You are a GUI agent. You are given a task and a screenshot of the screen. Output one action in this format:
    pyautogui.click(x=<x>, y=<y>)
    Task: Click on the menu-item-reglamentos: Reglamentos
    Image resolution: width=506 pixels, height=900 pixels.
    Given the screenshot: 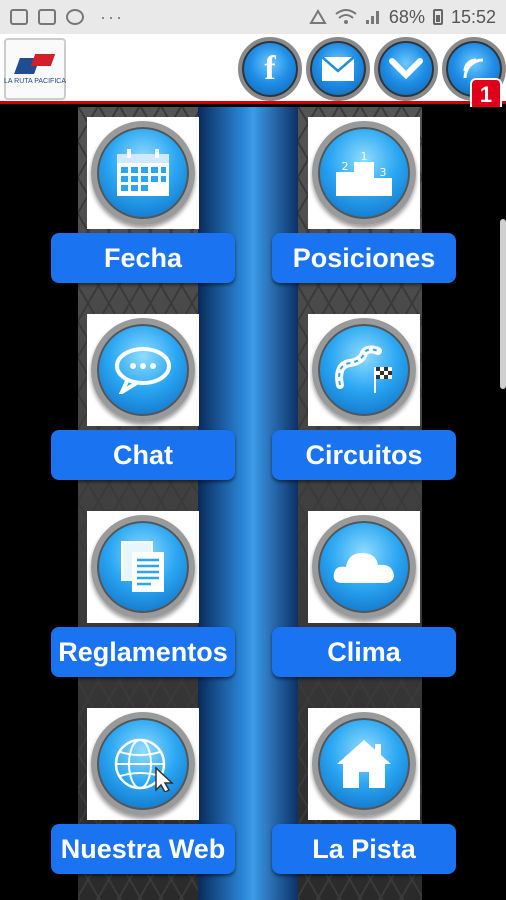 What is the action you would take?
    pyautogui.click(x=142, y=591)
    